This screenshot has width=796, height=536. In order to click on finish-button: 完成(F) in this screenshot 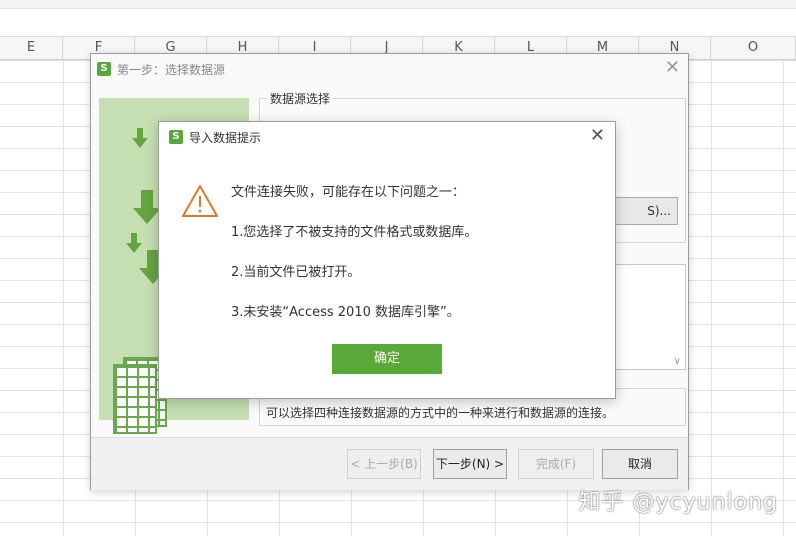, I will do `click(556, 464)`.